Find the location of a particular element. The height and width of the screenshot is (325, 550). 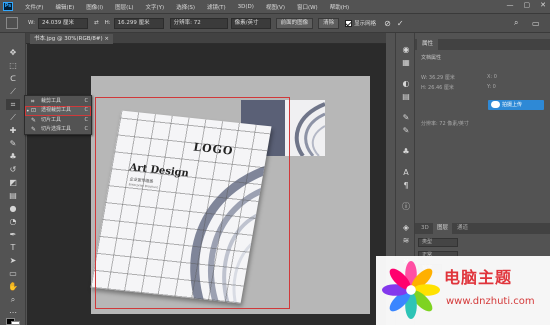

pen-tool-icon: ✒ is located at coordinates (13, 234).